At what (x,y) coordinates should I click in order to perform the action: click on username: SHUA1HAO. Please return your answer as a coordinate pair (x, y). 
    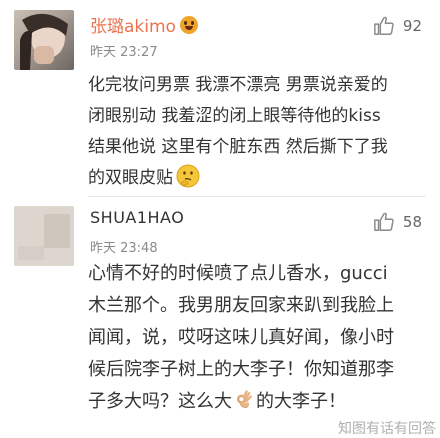
    Looking at the image, I should click on (137, 217).